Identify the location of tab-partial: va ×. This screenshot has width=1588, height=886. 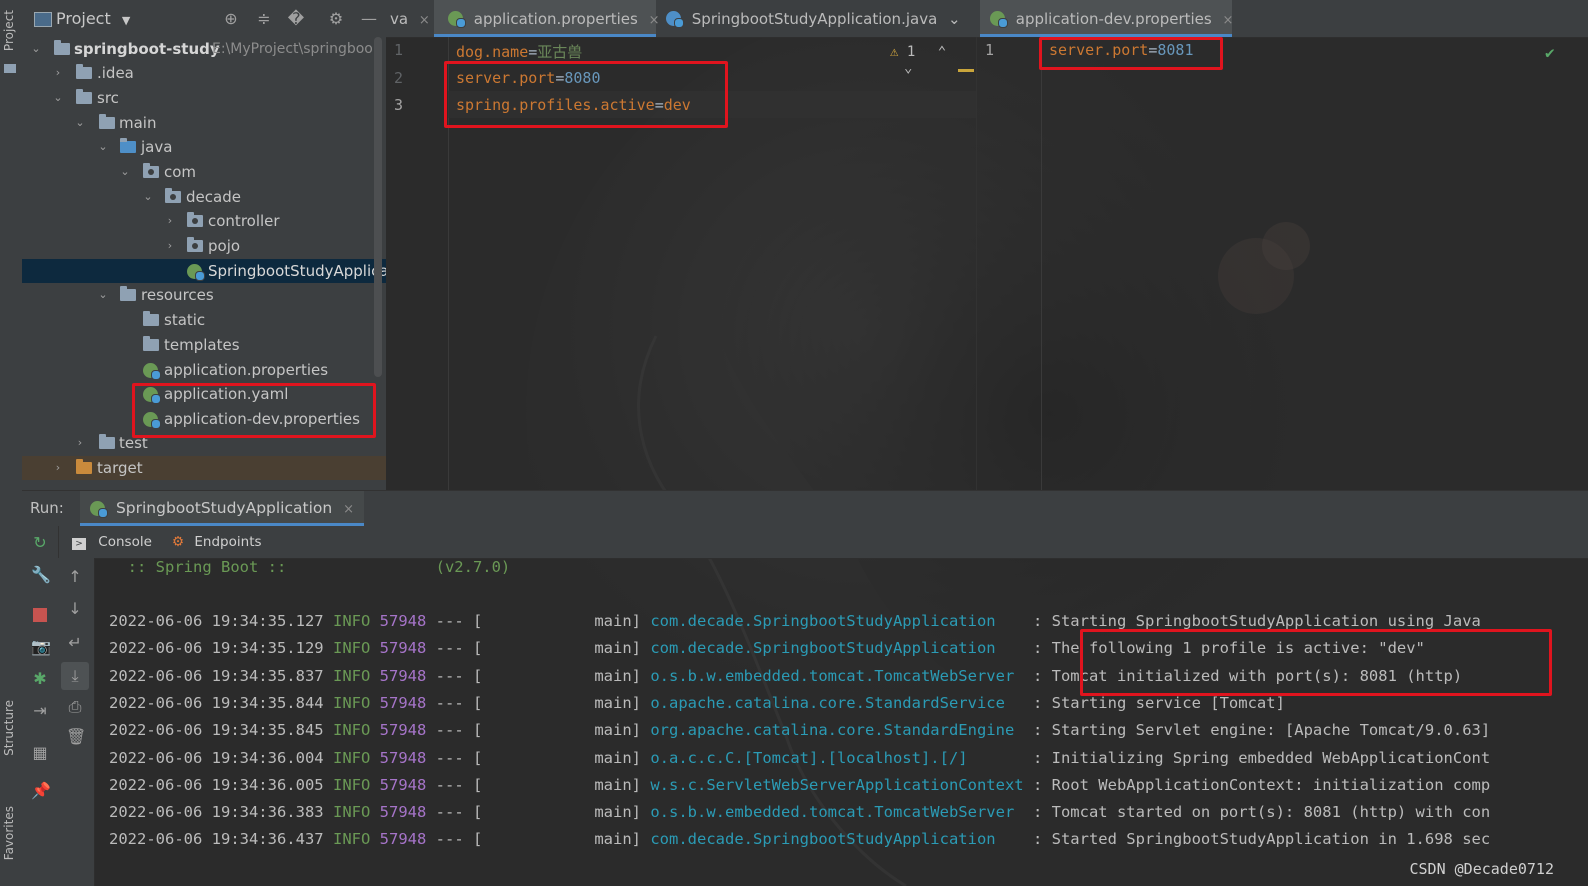
(410, 18).